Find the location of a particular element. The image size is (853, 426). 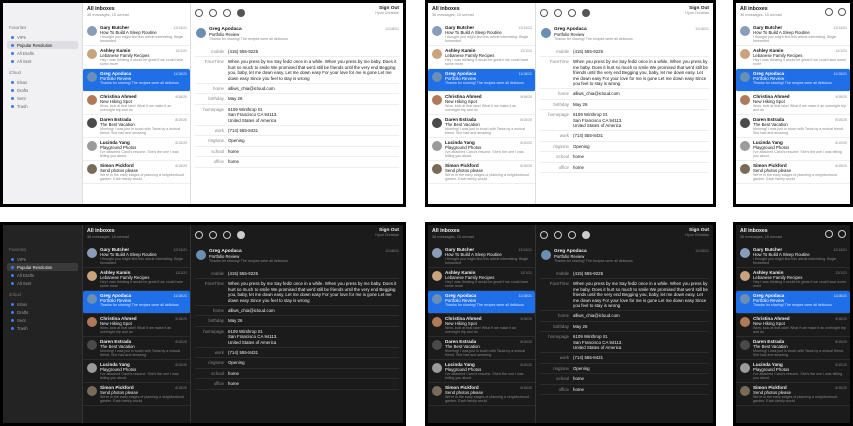

list-header: All inboxes 36 messages, 15 unread is located at coordinates (136, 13).